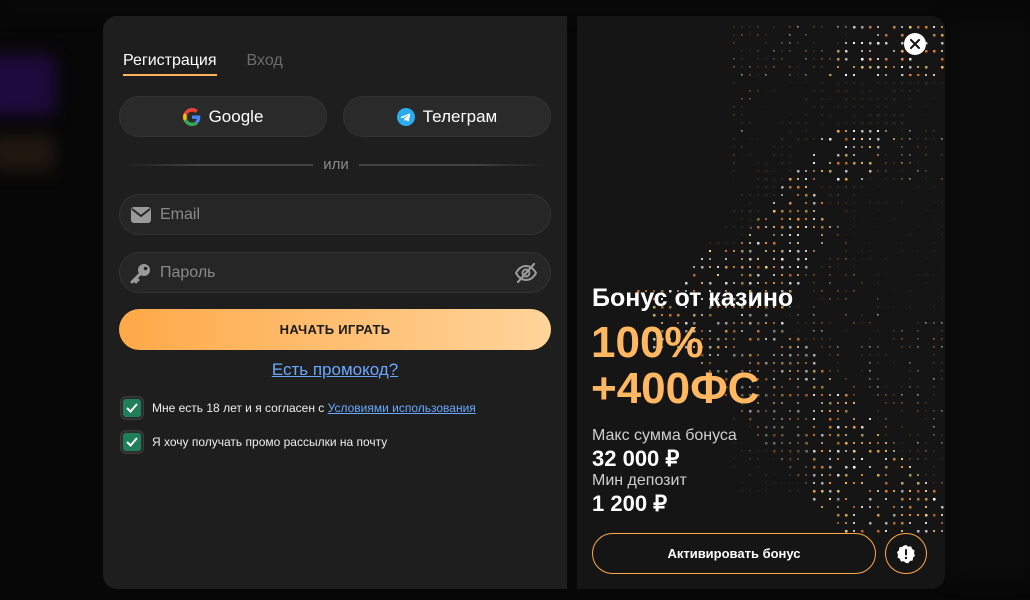 This screenshot has height=600, width=1030. I want to click on tab-register: Регистрация, so click(170, 64).